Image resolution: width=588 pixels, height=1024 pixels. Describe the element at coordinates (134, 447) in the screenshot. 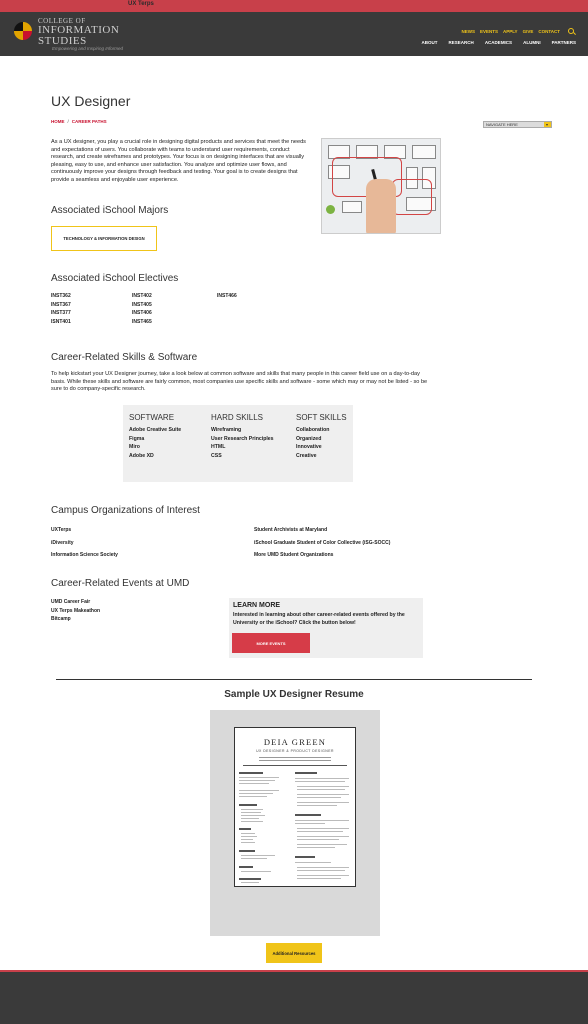

I see `software-item: Miro` at that location.